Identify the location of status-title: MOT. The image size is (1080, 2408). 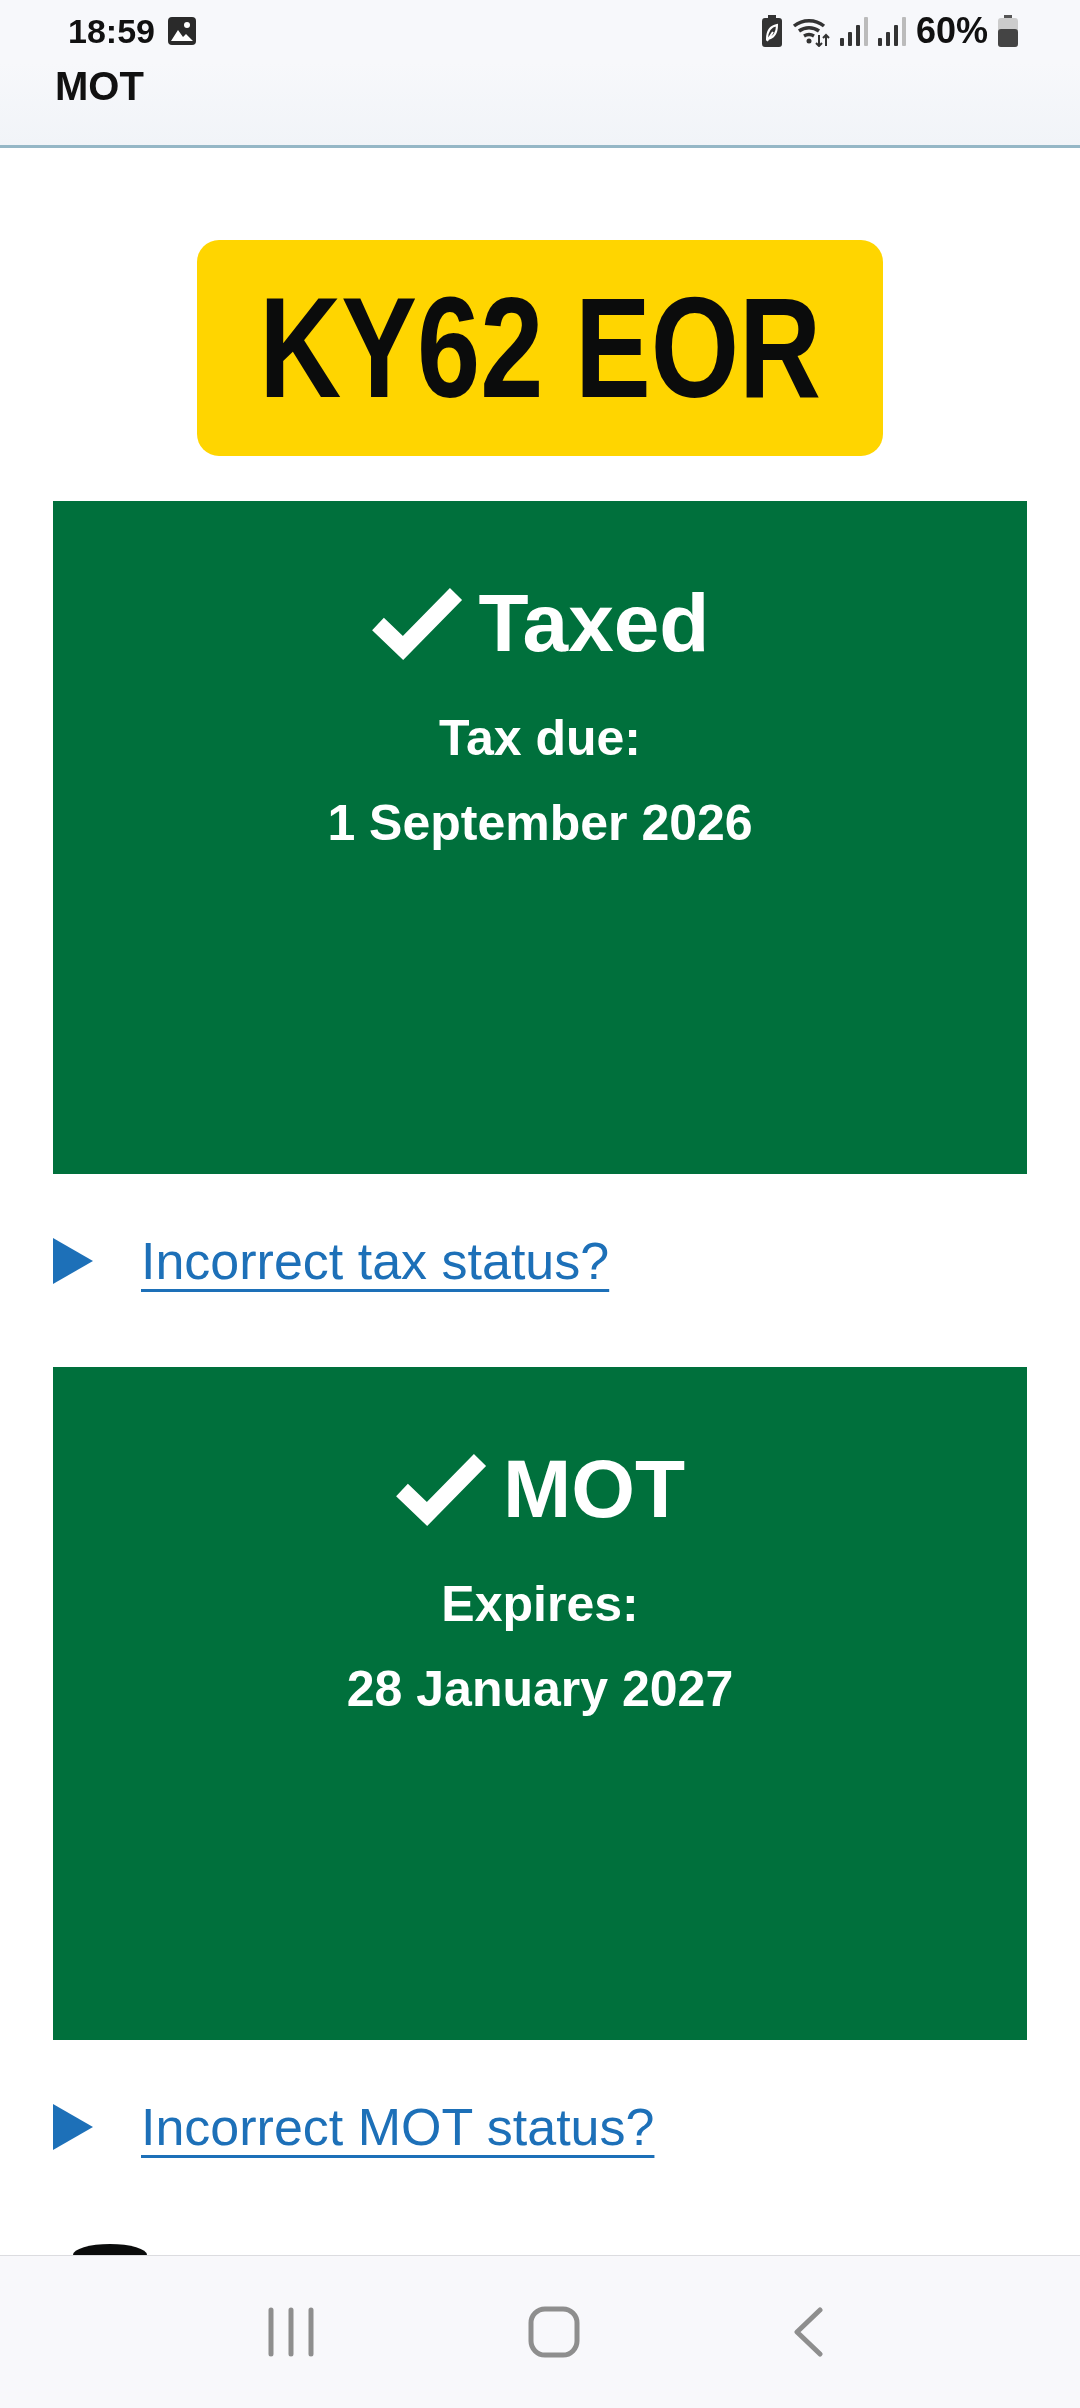
(594, 1489).